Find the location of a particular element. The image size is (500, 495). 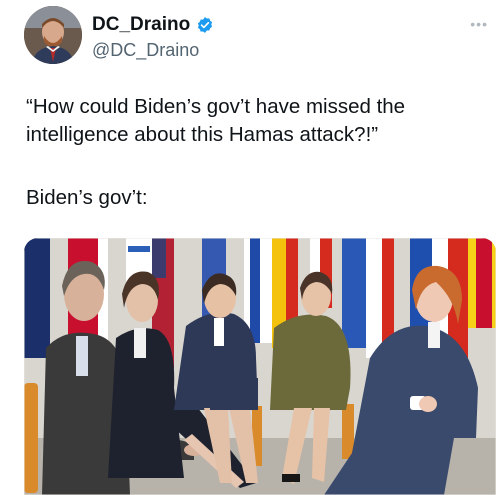

verified-badge-icon is located at coordinates (205, 25).